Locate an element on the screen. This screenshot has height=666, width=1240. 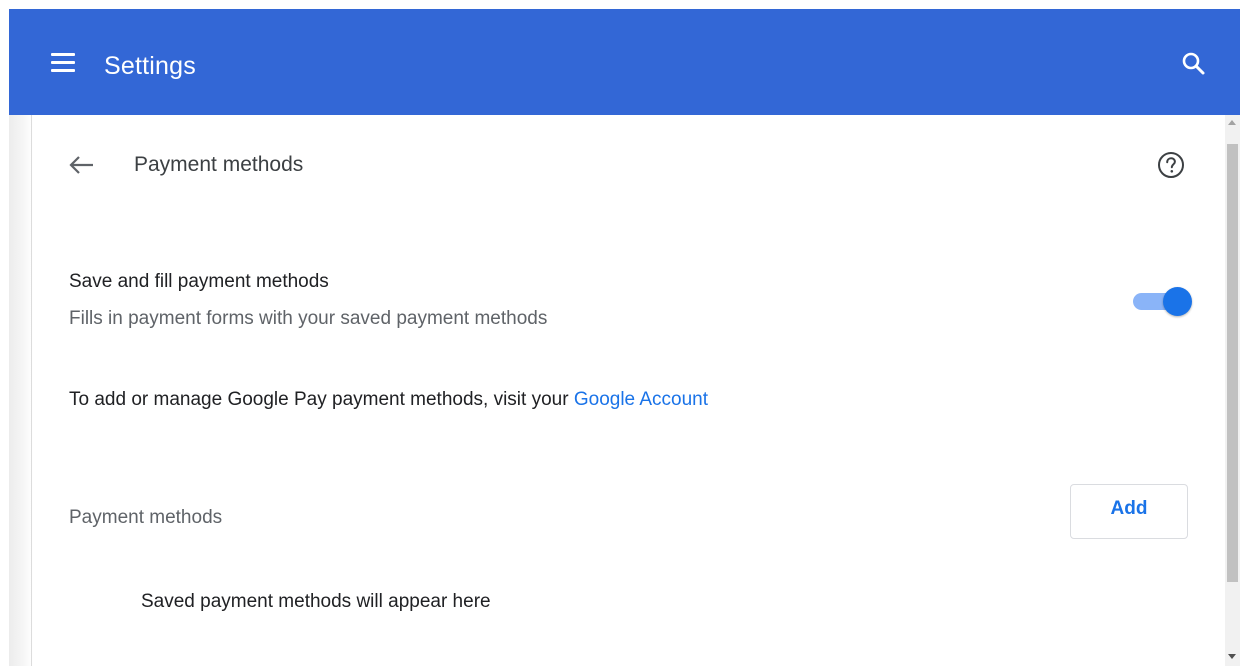
toggle-knob is located at coordinates (1177, 301).